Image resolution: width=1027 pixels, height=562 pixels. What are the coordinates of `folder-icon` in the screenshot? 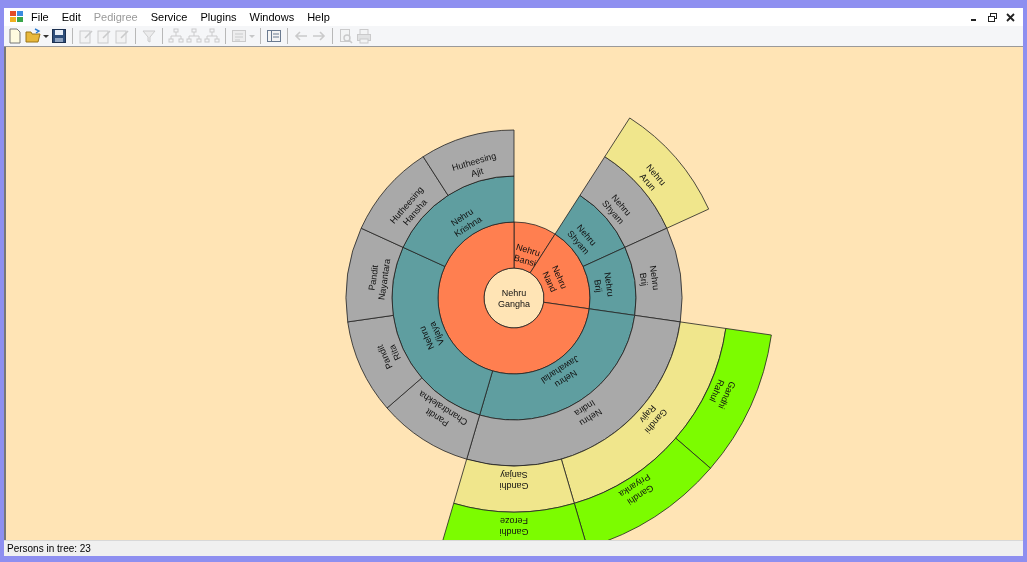 It's located at (33, 36).